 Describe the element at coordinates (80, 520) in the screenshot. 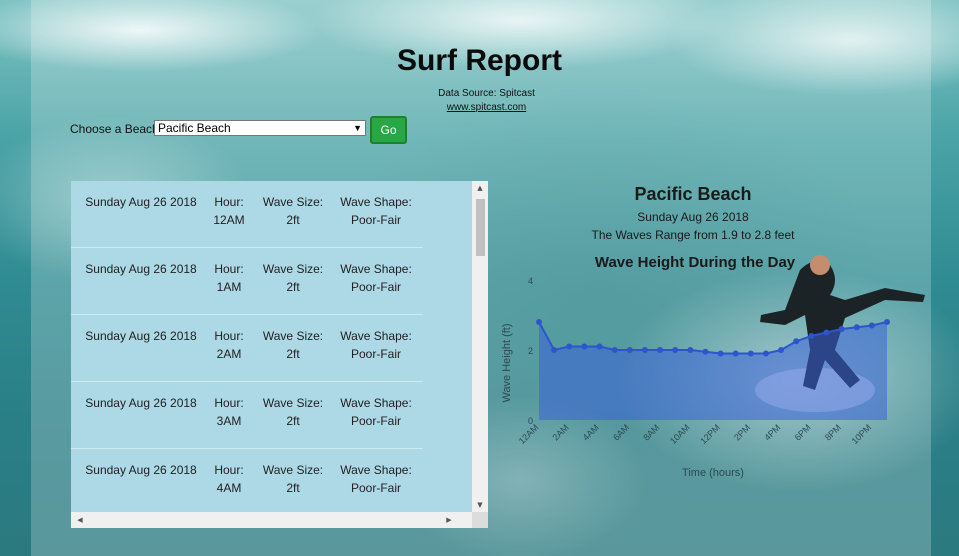

I see `scroll-left-icon: ◀` at that location.